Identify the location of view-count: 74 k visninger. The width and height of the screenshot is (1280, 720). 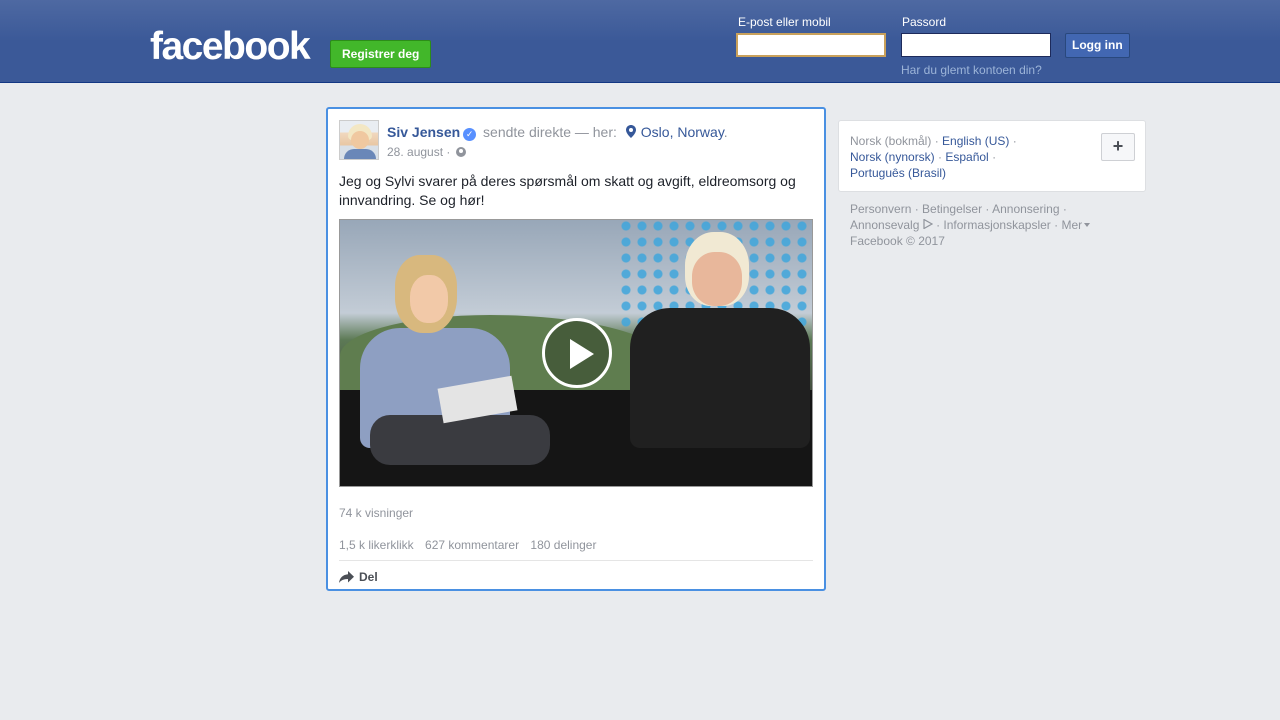
(376, 513).